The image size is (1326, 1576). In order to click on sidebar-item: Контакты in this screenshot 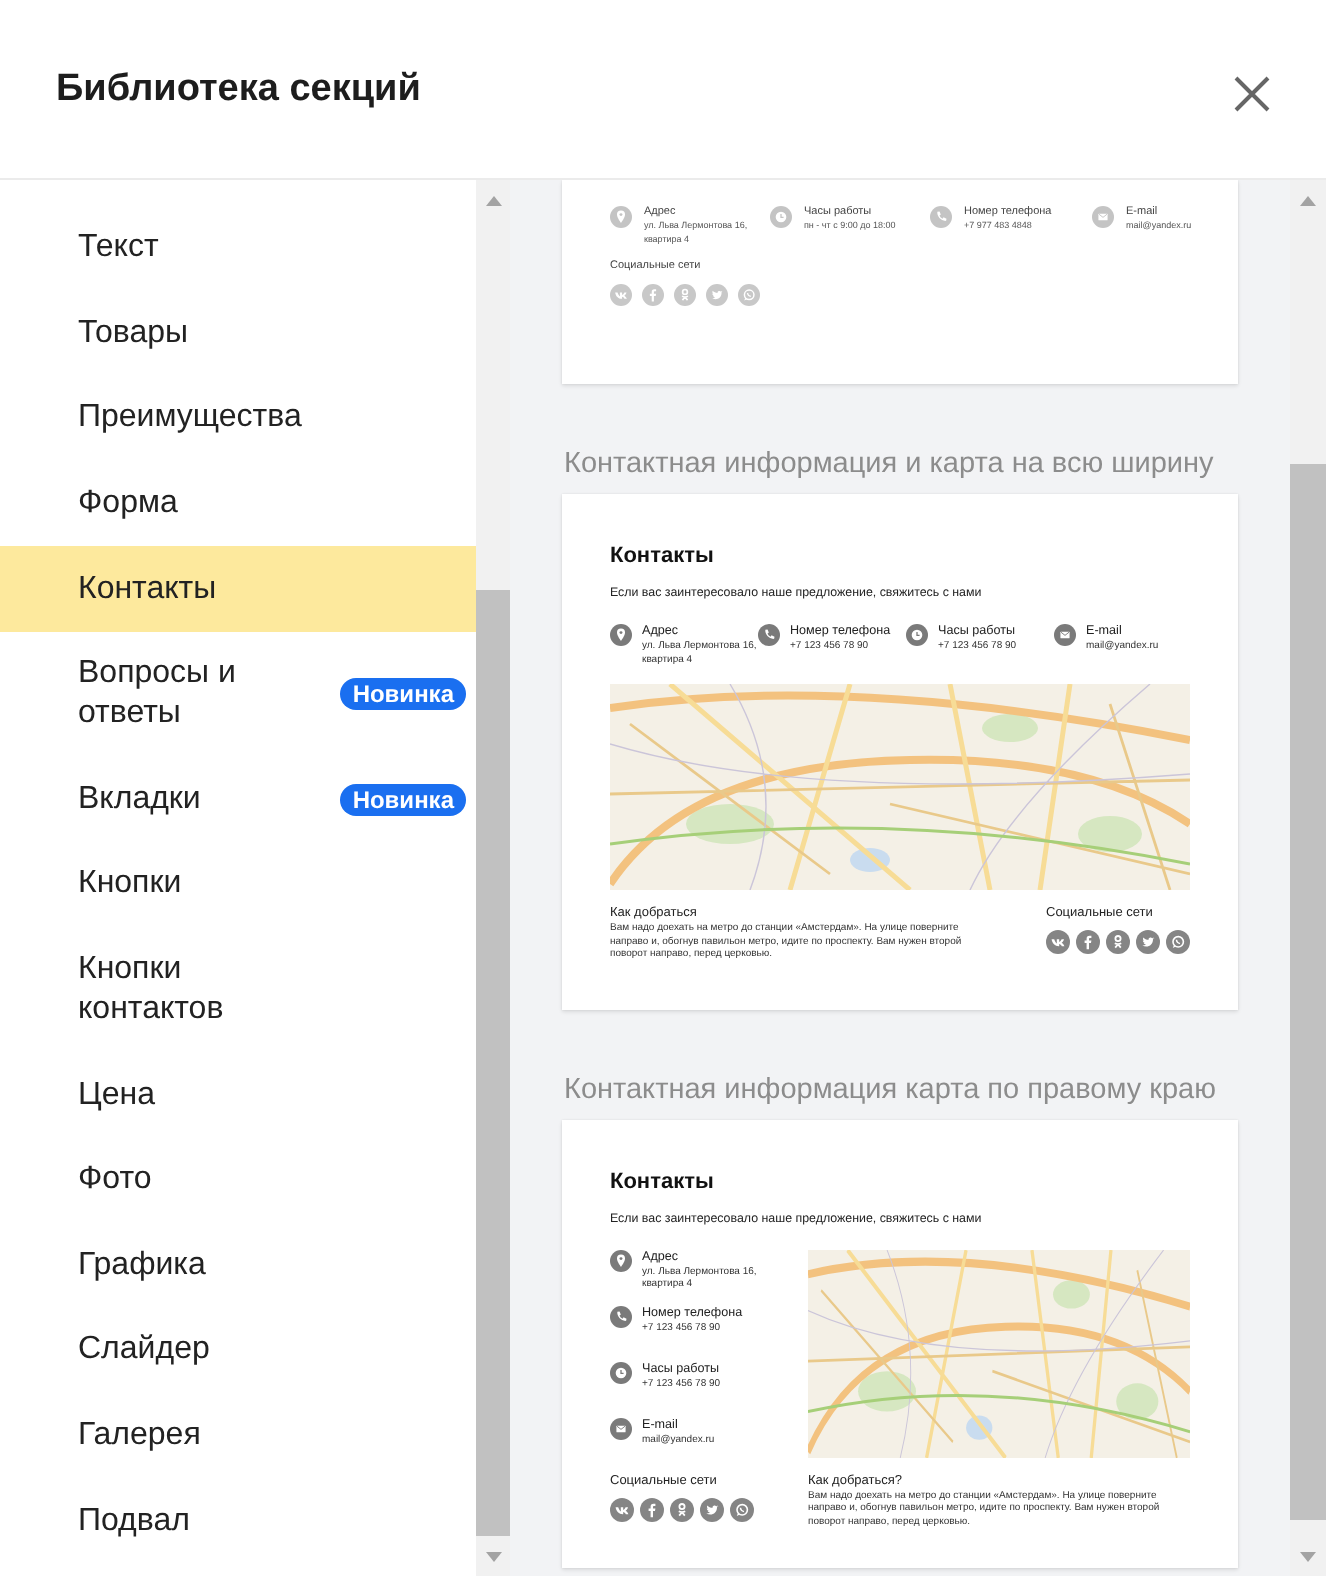, I will do `click(238, 589)`.